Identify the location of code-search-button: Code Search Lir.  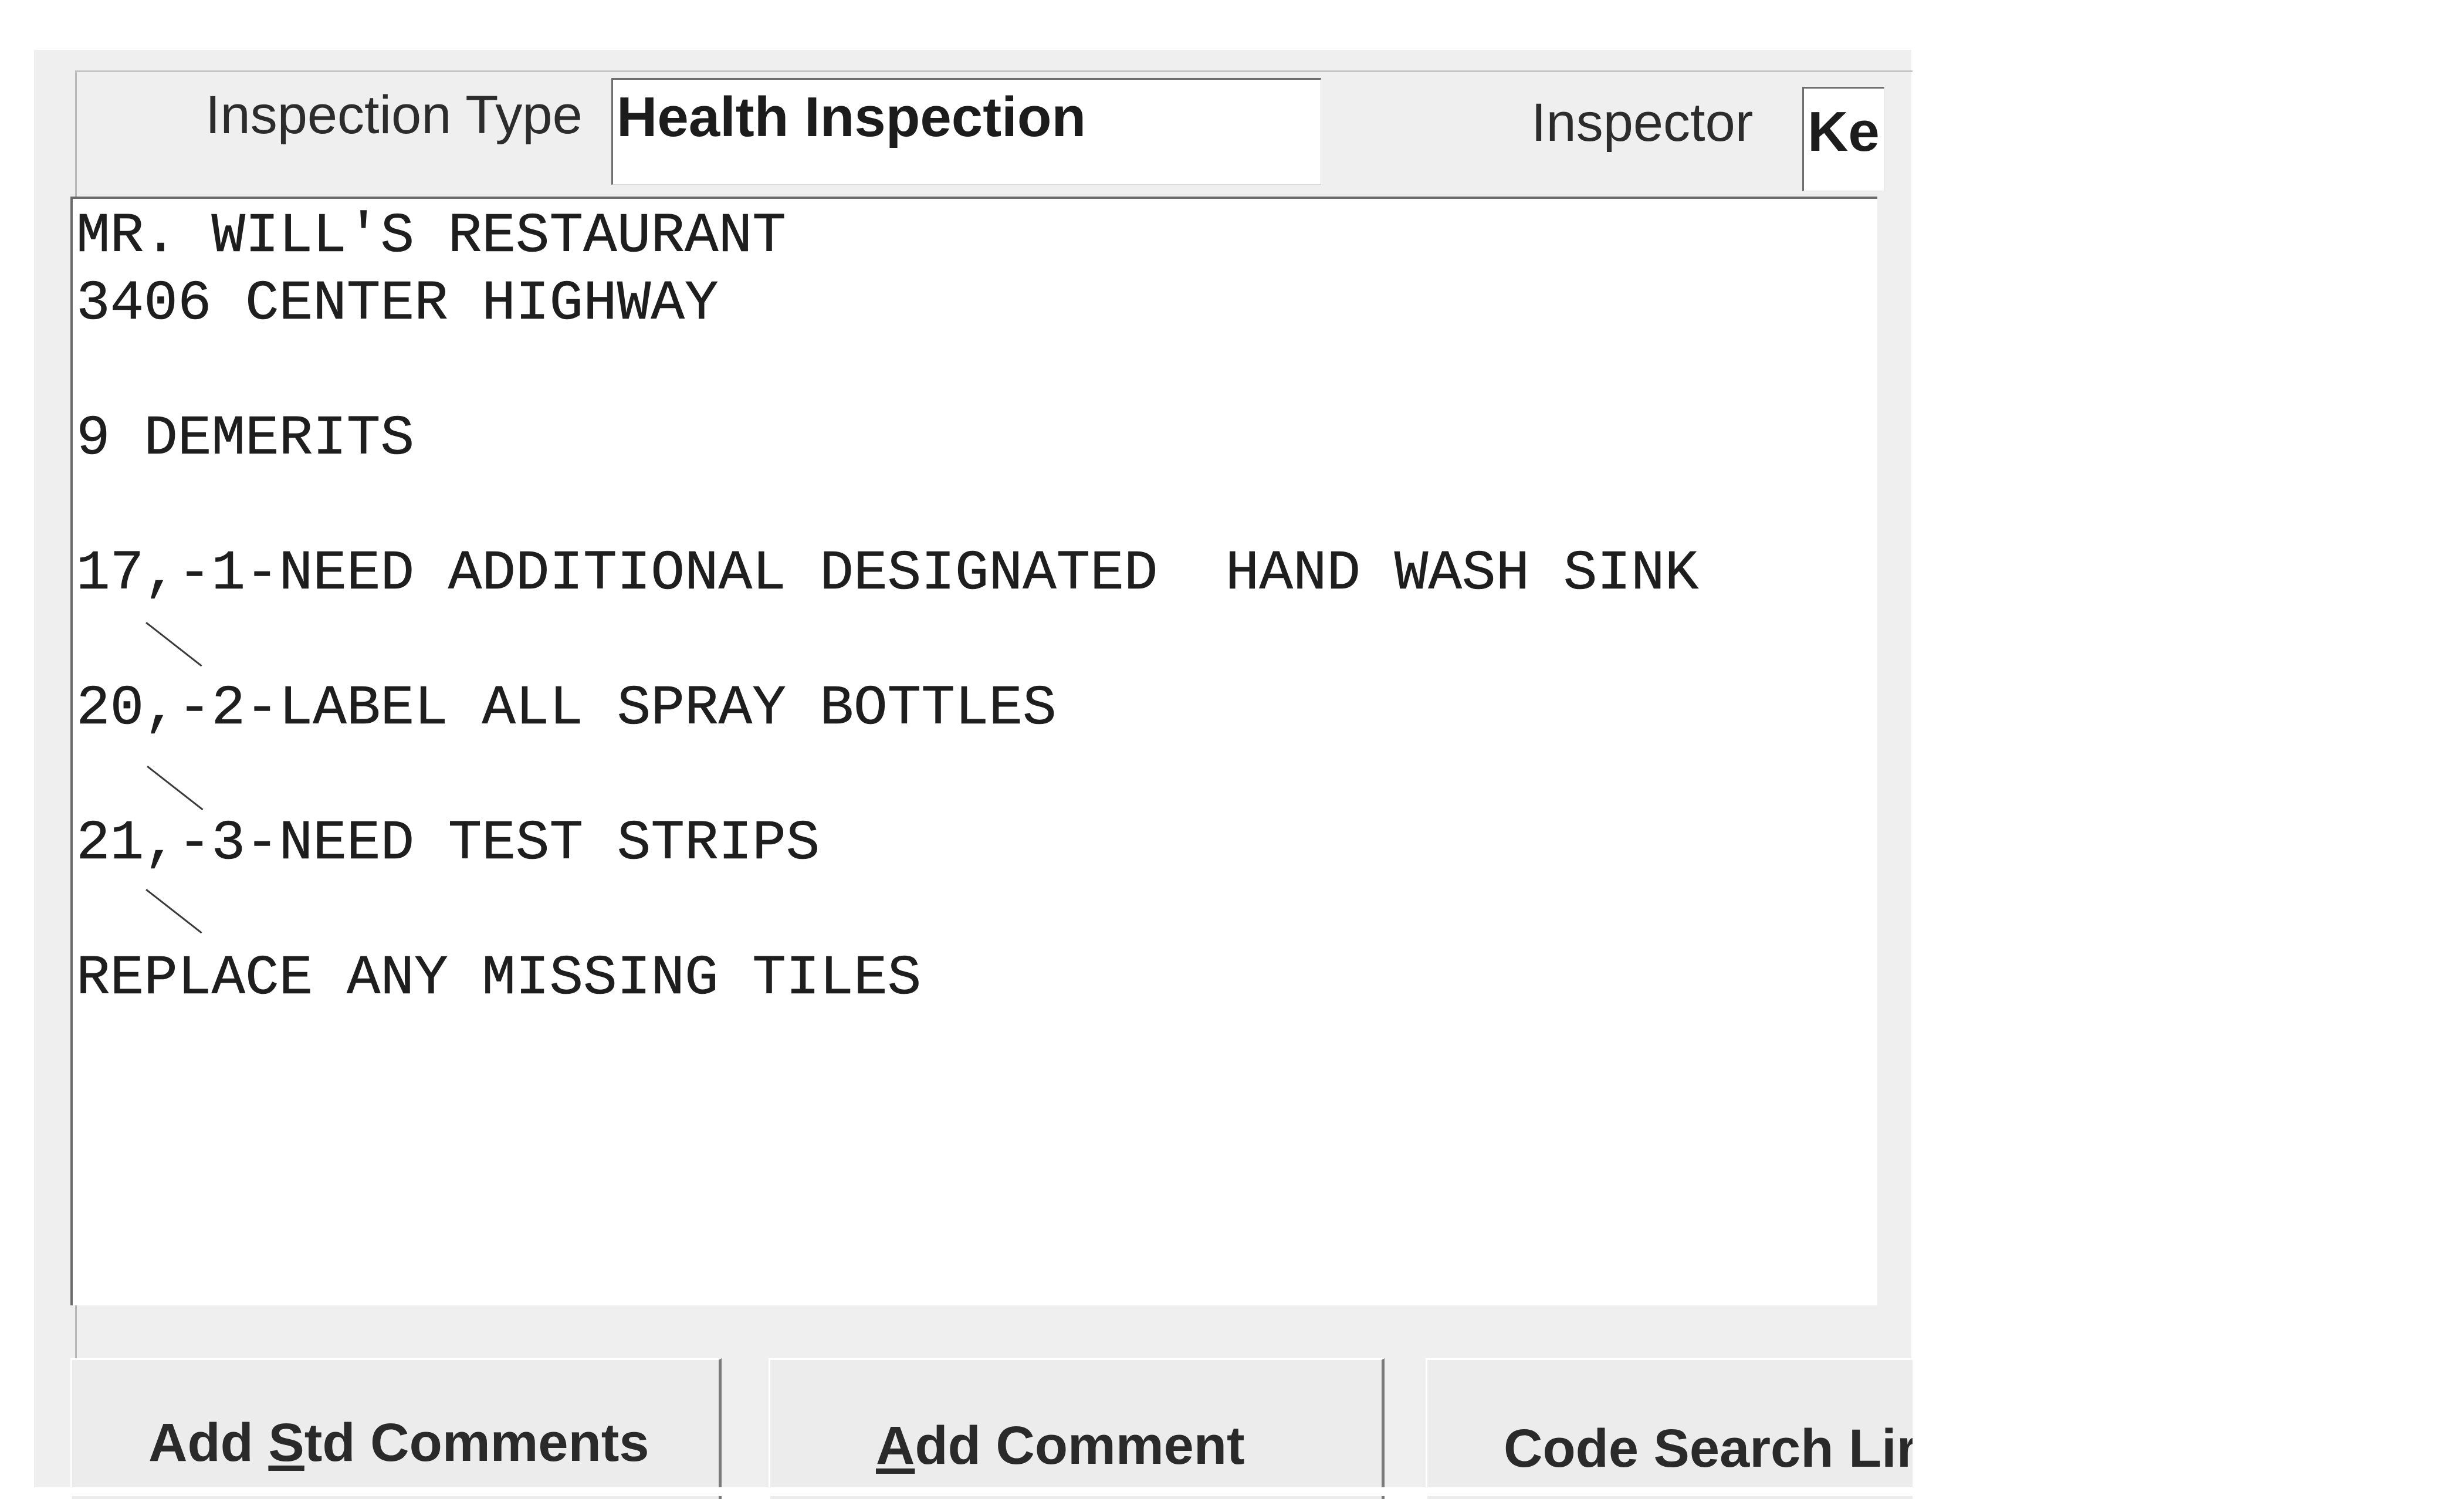
(1669, 1428).